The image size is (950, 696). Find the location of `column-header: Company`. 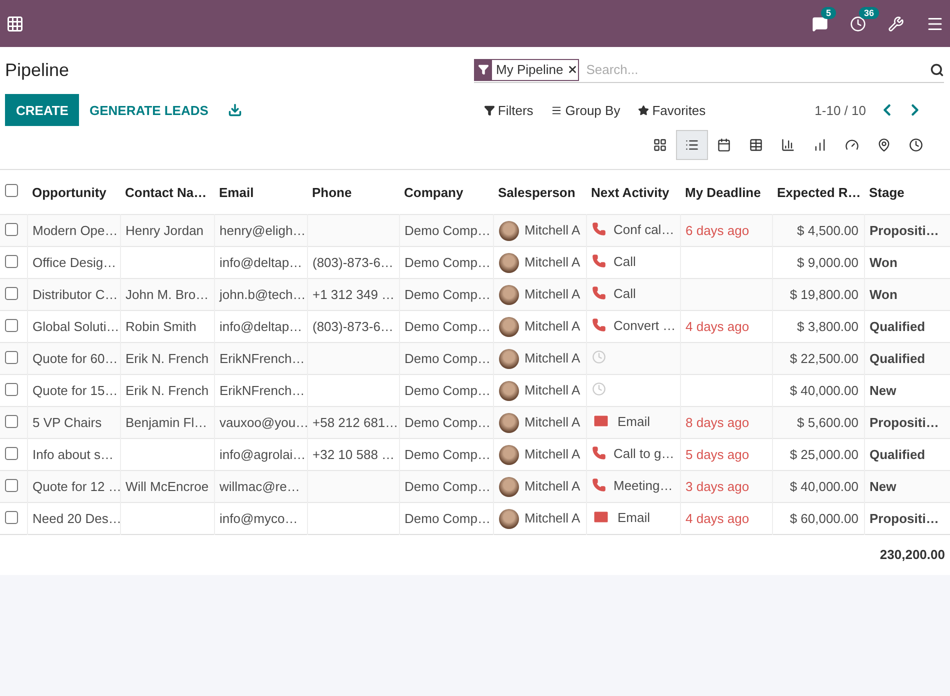

column-header: Company is located at coordinates (446, 192).